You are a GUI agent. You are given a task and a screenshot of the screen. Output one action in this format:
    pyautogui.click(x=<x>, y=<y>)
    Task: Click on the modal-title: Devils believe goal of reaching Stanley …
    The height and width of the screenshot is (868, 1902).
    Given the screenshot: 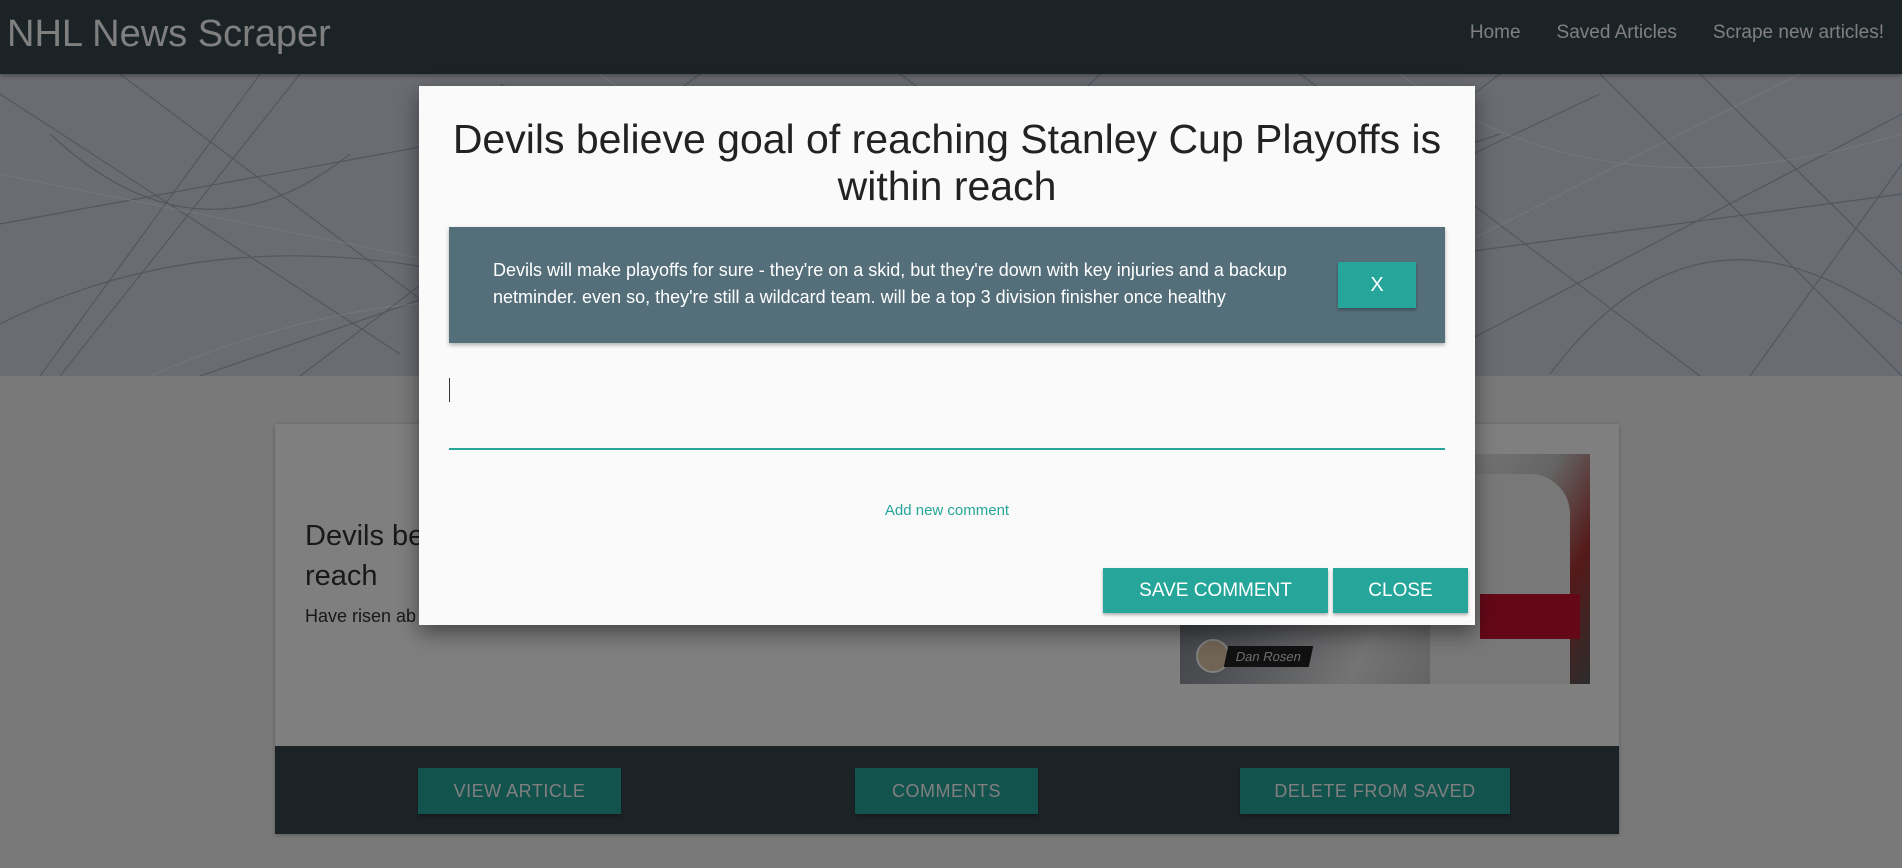 What is the action you would take?
    pyautogui.click(x=947, y=162)
    